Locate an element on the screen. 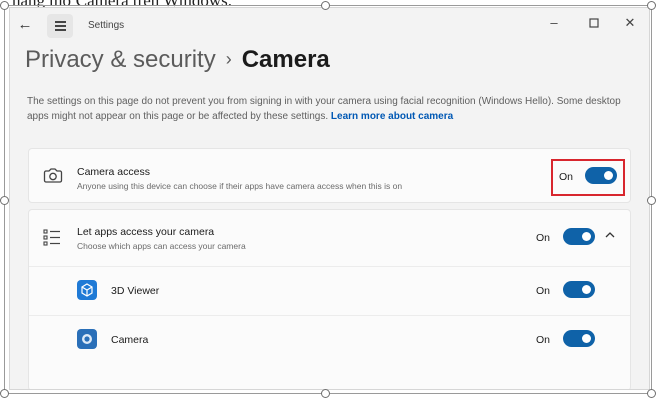  let-apps-description: Choose which apps can access your camera is located at coordinates (161, 246).